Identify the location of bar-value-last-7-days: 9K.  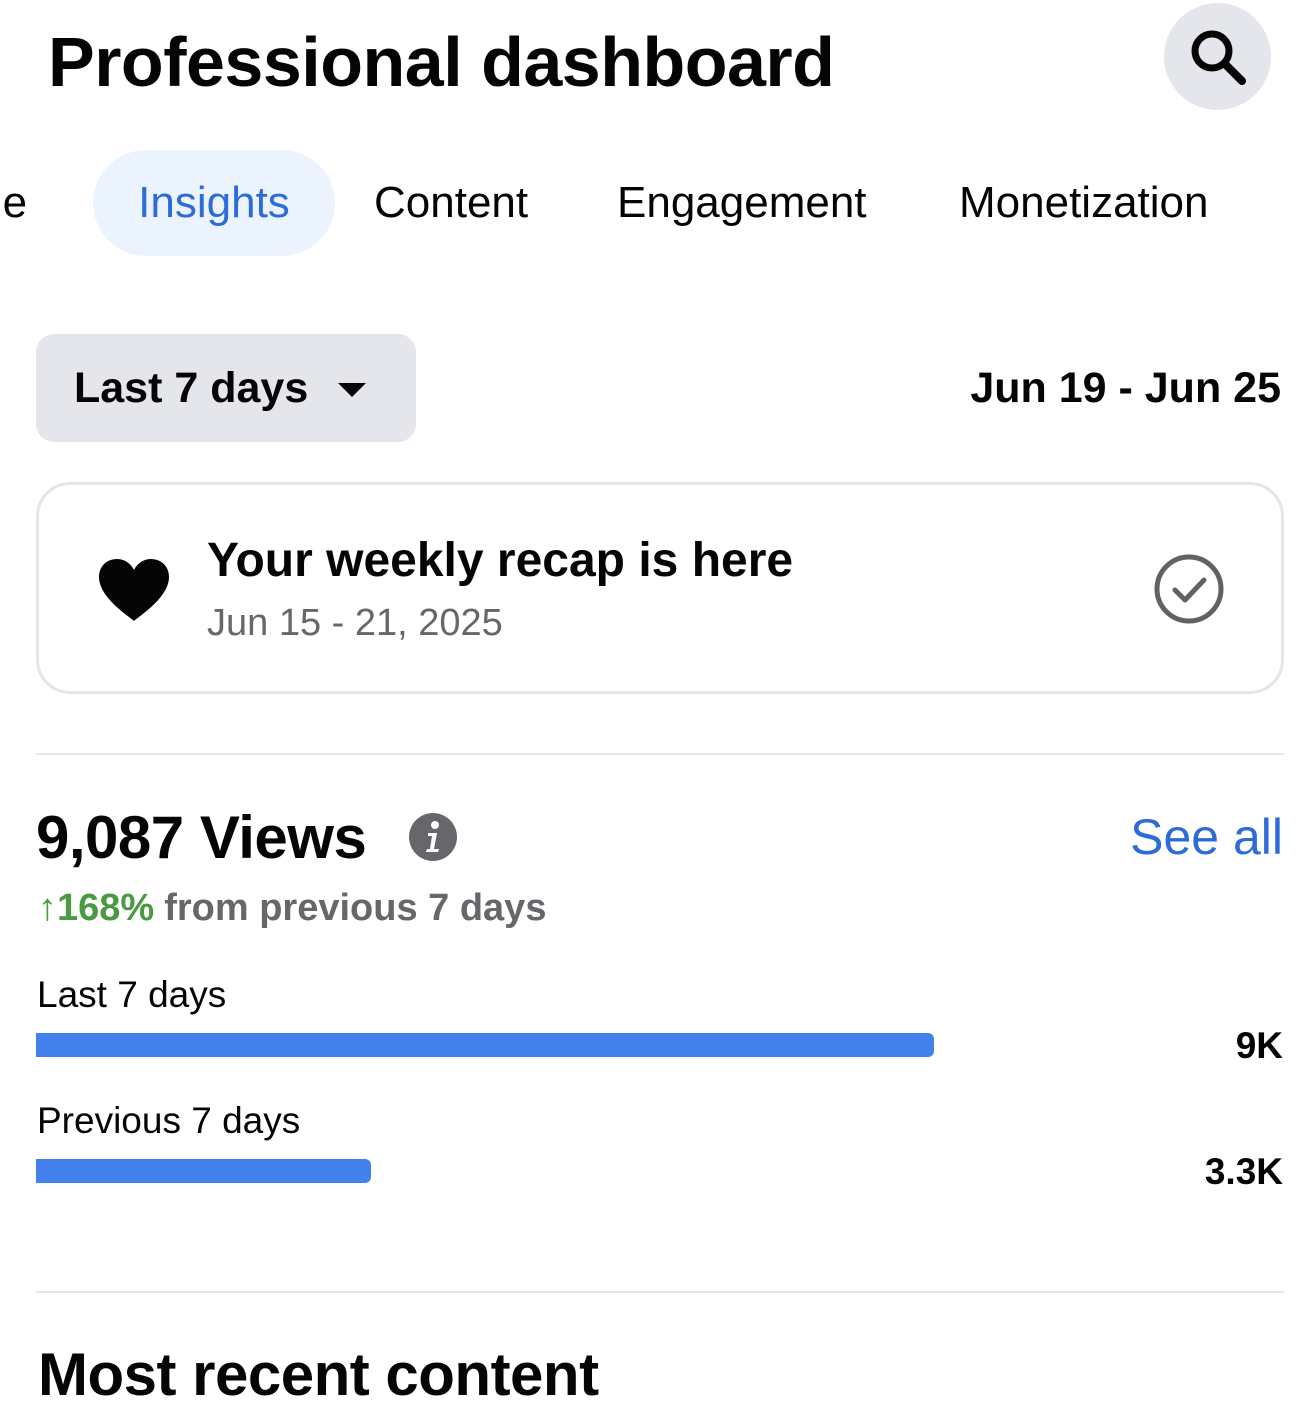
(1259, 1045).